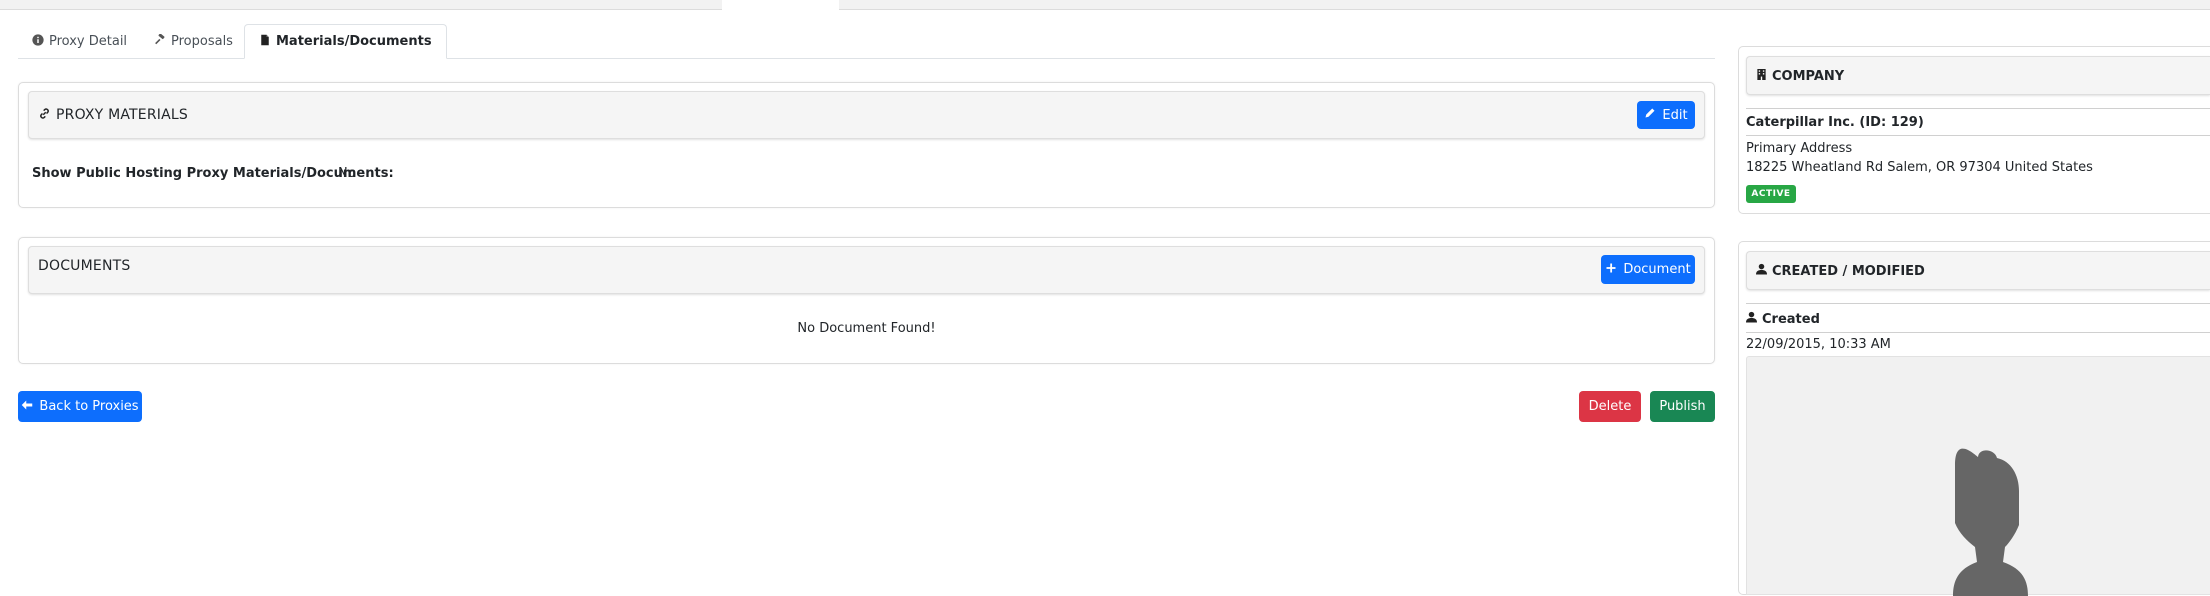 Image resolution: width=2210 pixels, height=596 pixels. I want to click on documents-title: DOCUMENTS, so click(84, 266).